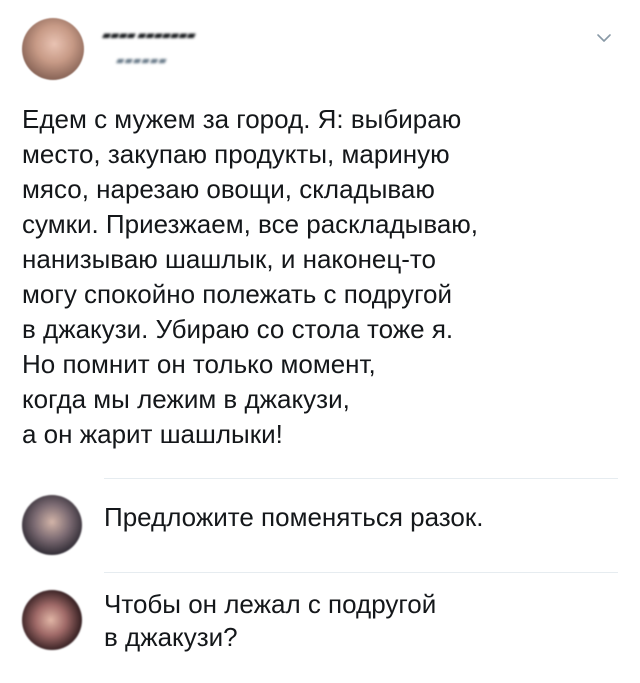  I want to click on reply-text: Предложите поменяться разок., so click(294, 517).